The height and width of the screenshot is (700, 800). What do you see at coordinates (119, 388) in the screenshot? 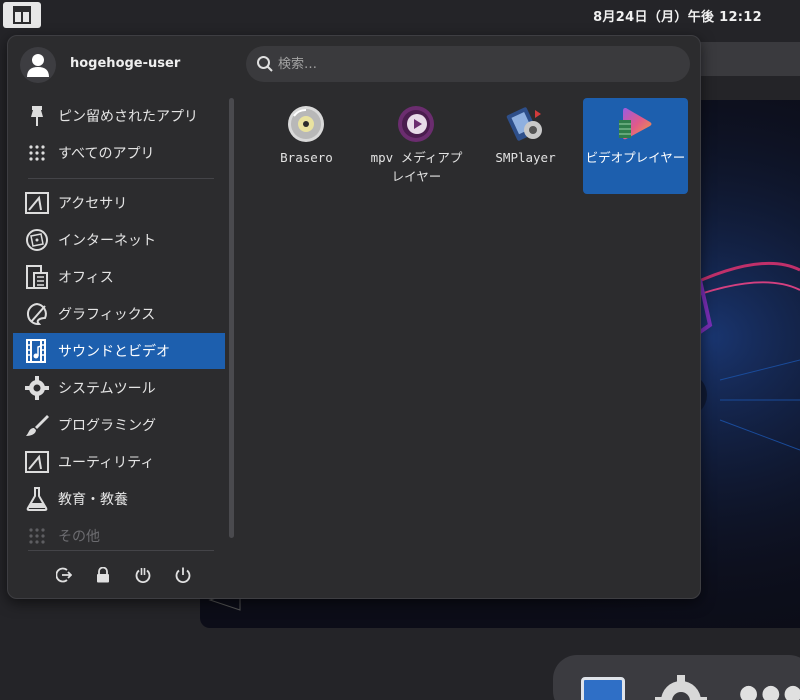
I see `category-system-tools: システムツール` at bounding box center [119, 388].